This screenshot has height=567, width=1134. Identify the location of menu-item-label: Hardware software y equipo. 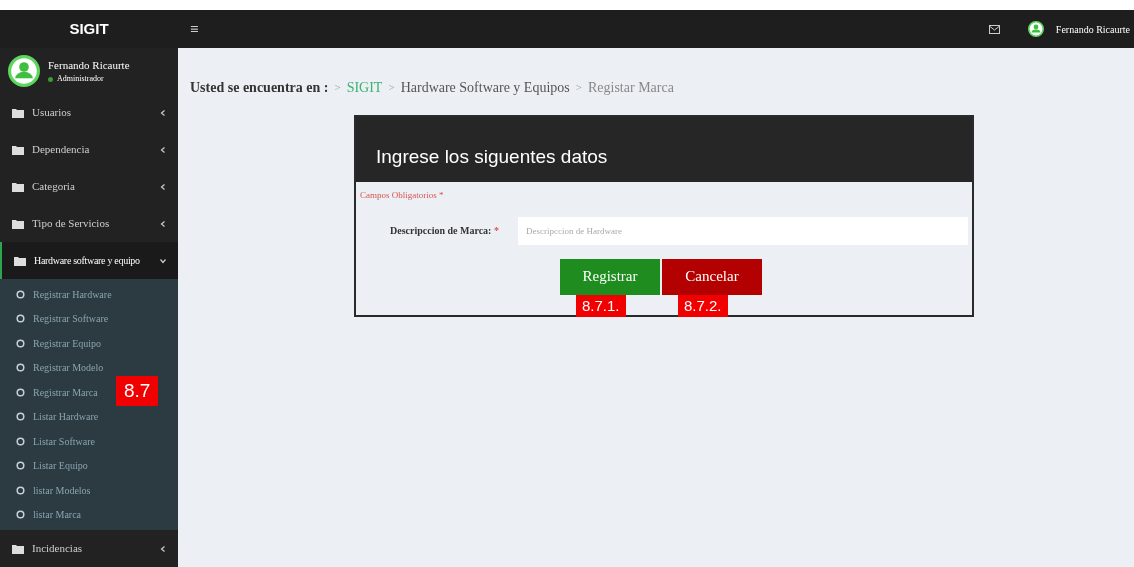
(87, 261).